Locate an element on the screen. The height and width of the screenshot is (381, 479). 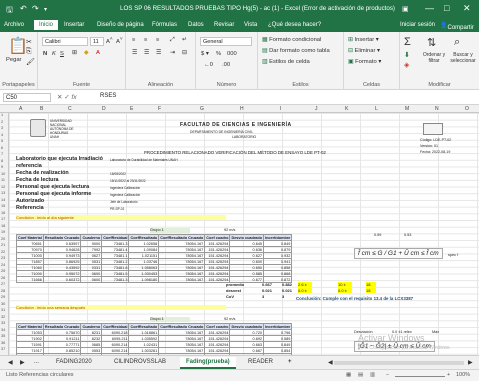
row-header: 19 is located at coordinates (3, 232).